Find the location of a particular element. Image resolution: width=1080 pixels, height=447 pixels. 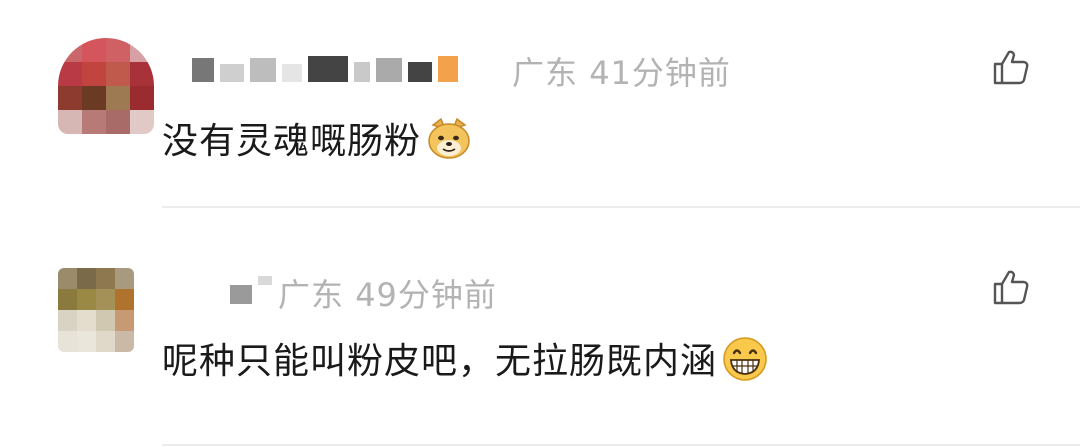

comment-text: 没有灵魂嘅肠粉 is located at coordinates (317, 138).